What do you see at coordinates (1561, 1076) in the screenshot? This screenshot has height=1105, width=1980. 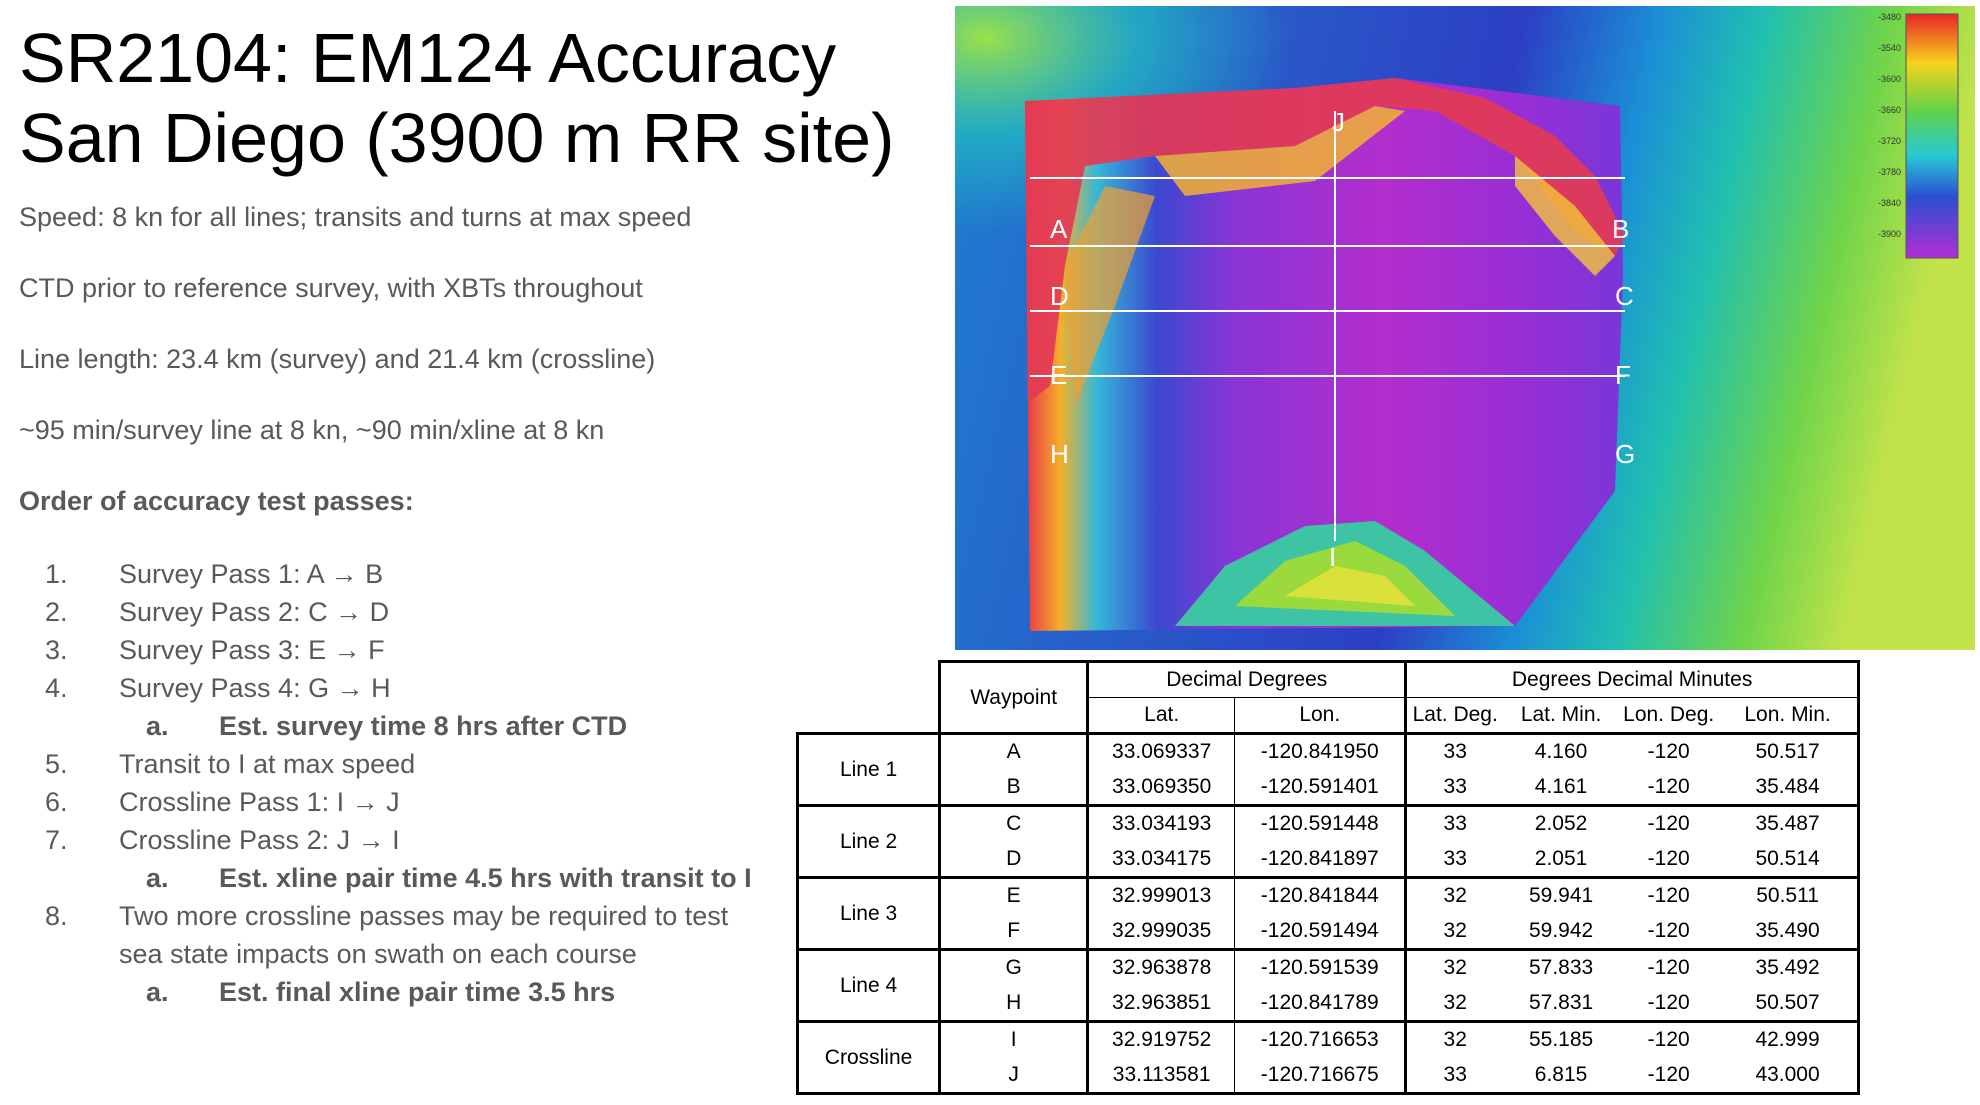 I see `lat-min-cell: 6.815` at bounding box center [1561, 1076].